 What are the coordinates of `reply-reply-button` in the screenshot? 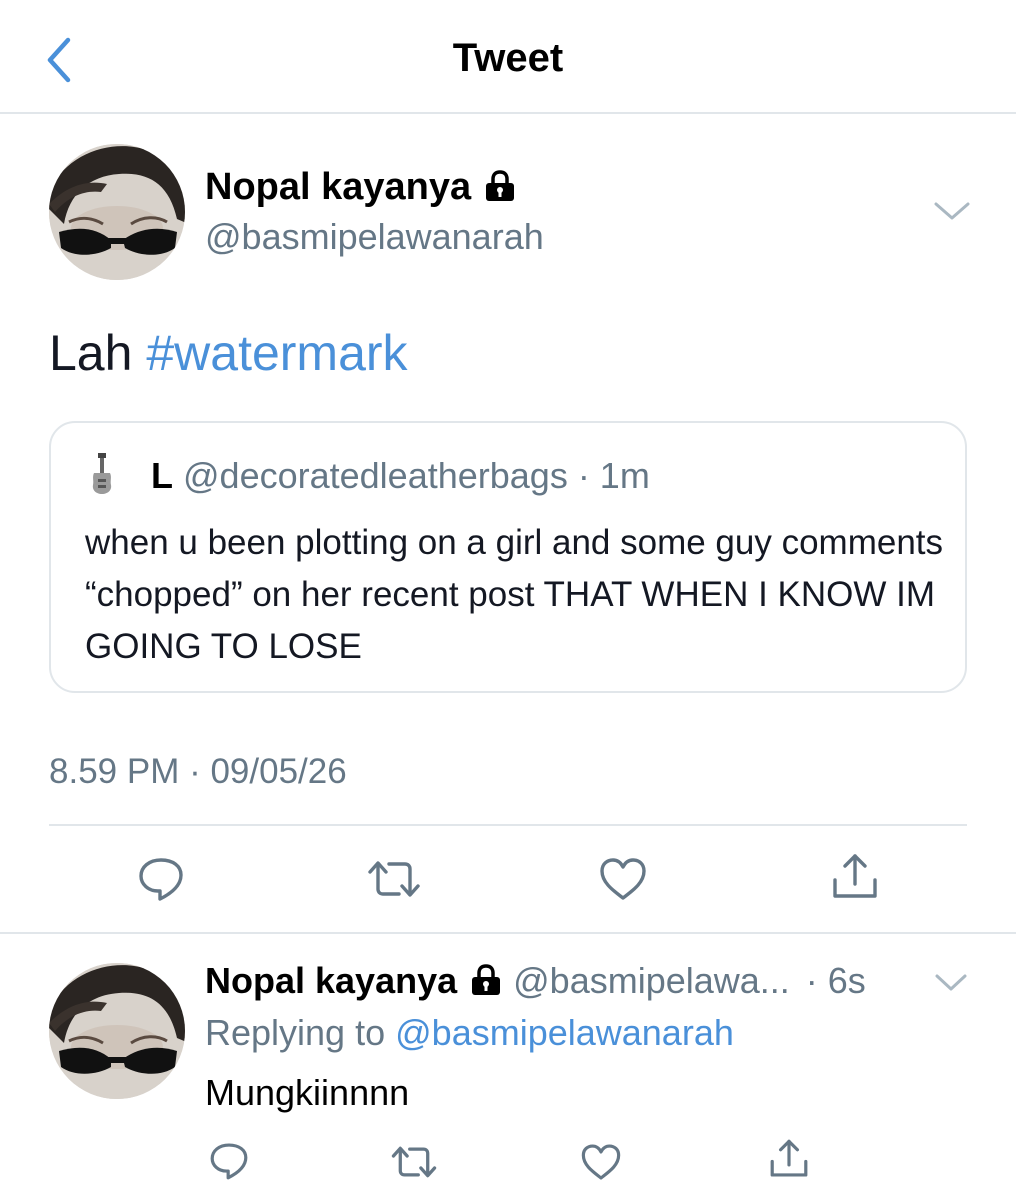 It's located at (229, 1161).